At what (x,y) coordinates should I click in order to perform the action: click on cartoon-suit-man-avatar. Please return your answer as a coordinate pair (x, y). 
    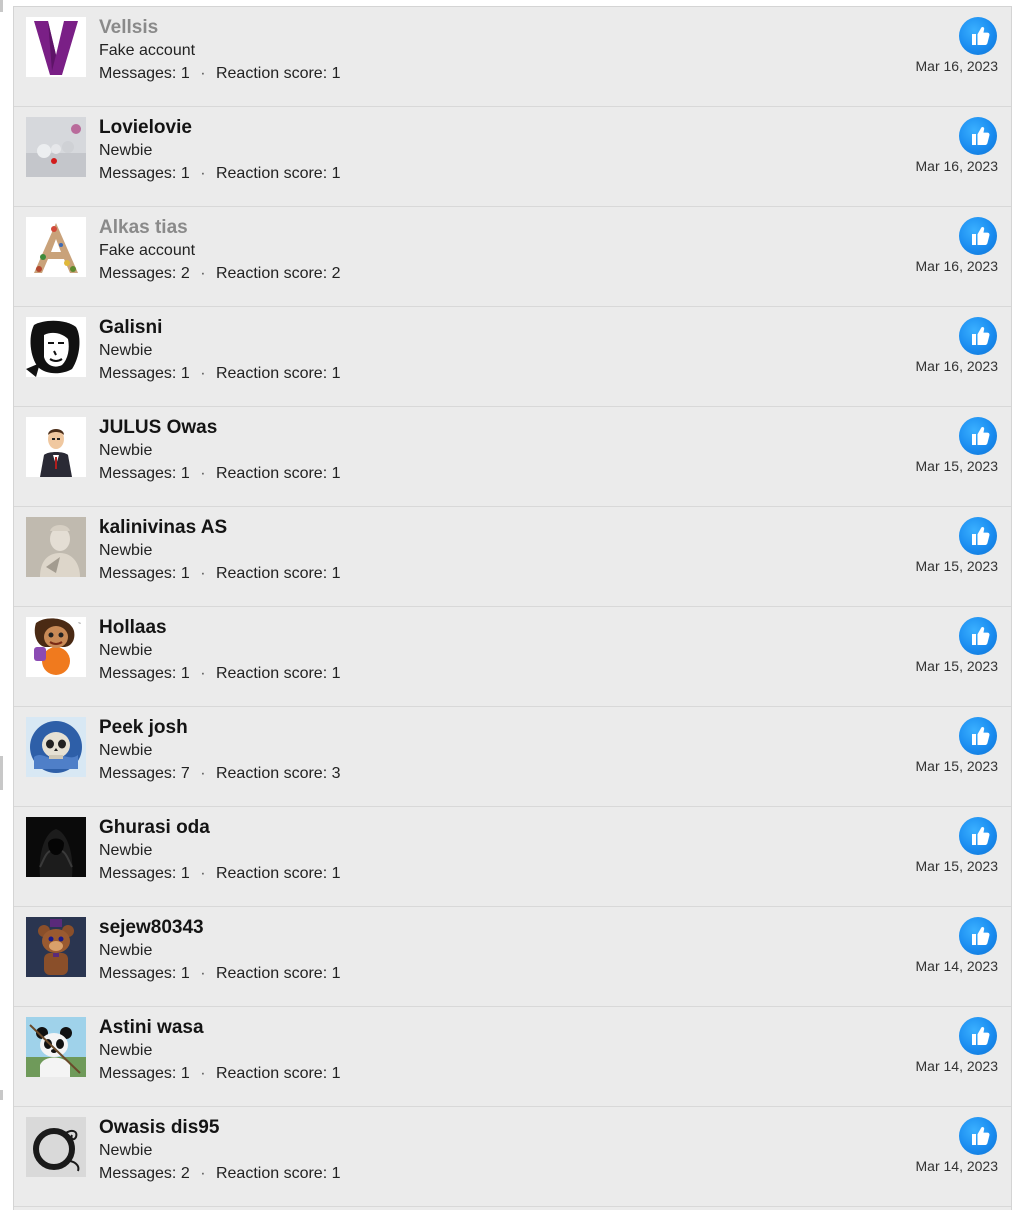
    Looking at the image, I should click on (56, 447).